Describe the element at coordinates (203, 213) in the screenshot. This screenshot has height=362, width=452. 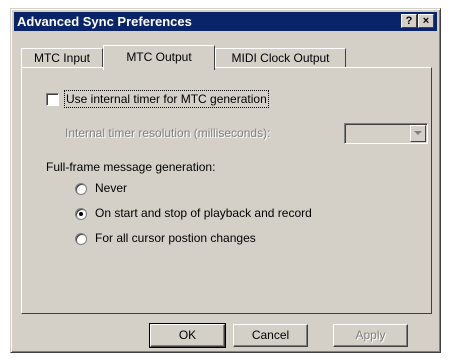
I see `radio-start-stop-label: On start and stop of playback and record` at that location.